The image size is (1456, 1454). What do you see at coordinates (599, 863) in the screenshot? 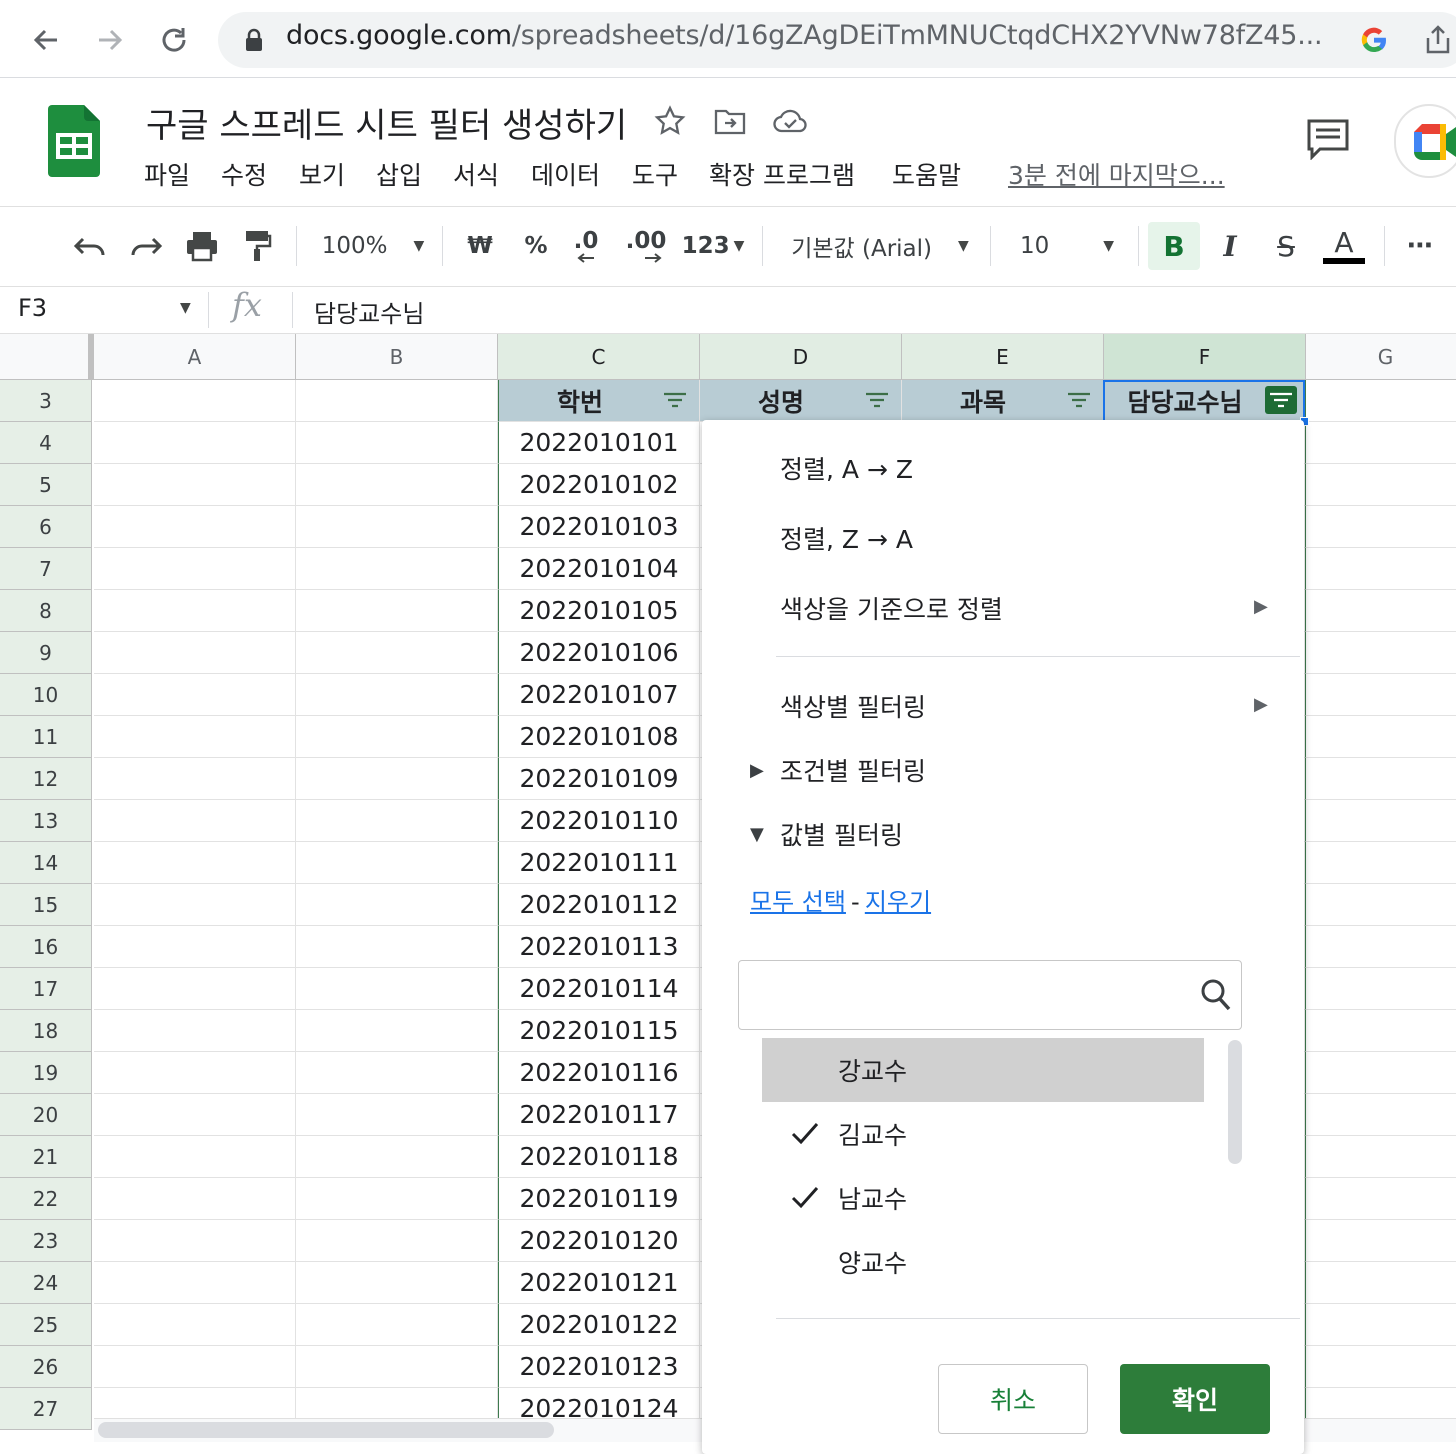
I see `student-id-cell: 2022010111` at bounding box center [599, 863].